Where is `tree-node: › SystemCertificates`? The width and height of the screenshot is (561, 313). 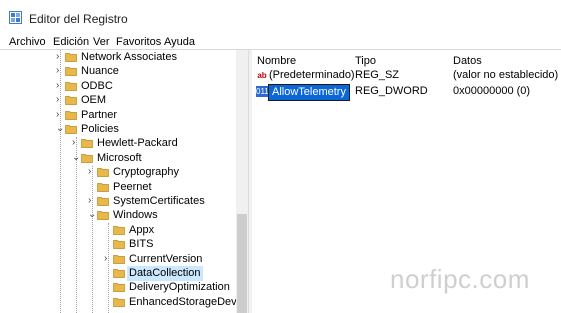 tree-node: › SystemCertificates is located at coordinates (118, 201).